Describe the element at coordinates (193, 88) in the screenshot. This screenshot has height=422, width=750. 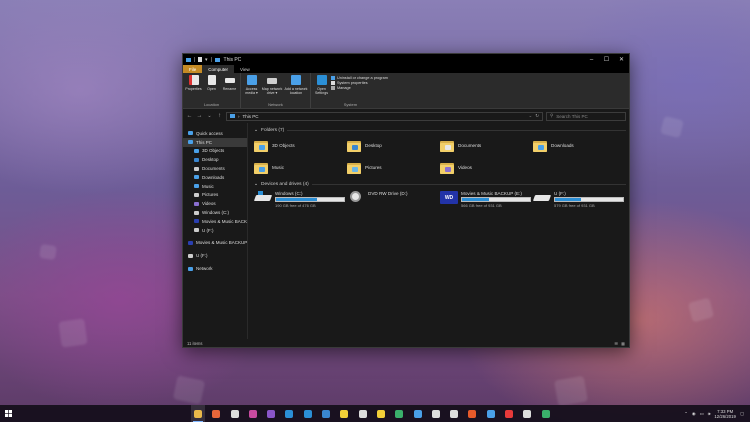
I see `properties-button: Properties` at that location.